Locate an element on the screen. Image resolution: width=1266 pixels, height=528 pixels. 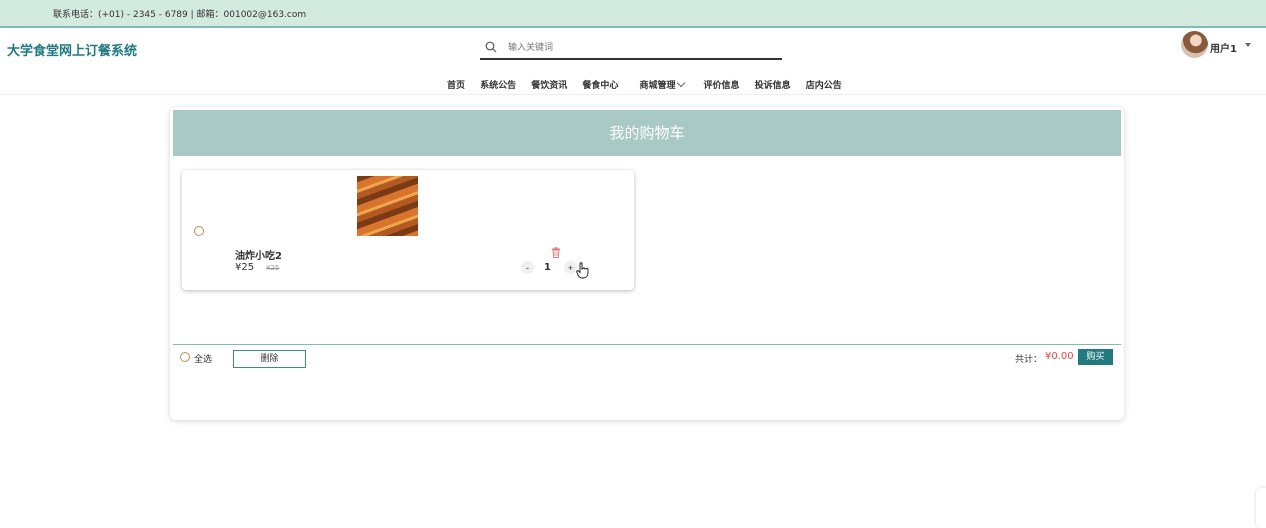
select-all-label: 全选 is located at coordinates (203, 358).